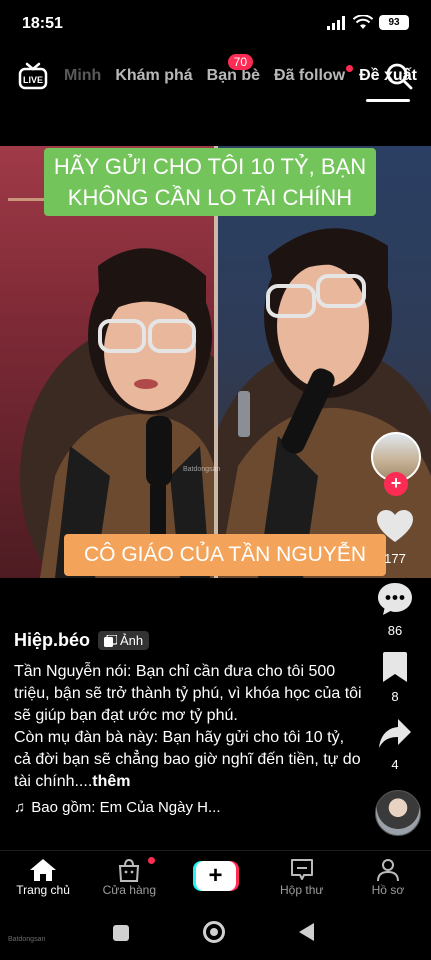 The height and width of the screenshot is (960, 431). What do you see at coordinates (398, 813) in the screenshot?
I see `music-disc-avatar` at bounding box center [398, 813].